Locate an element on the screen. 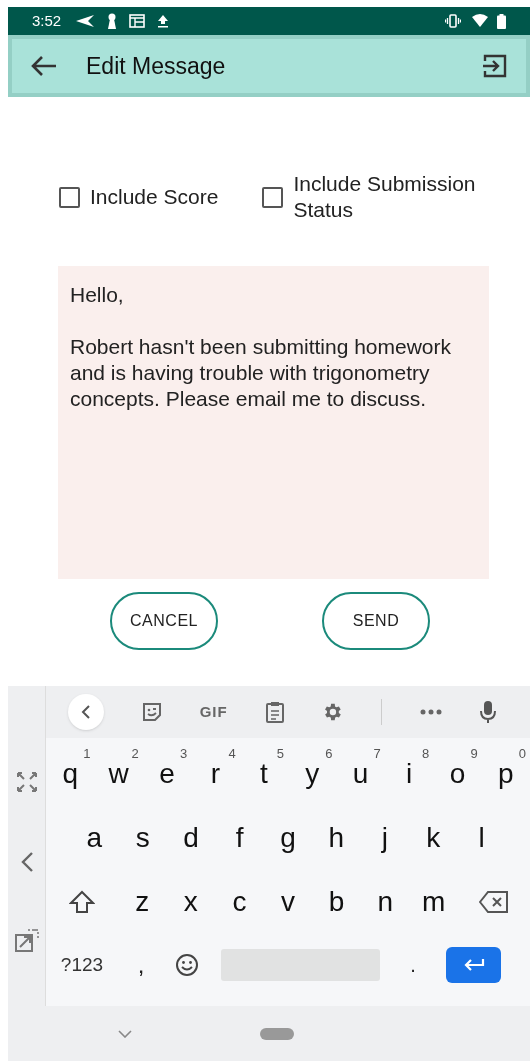 The height and width of the screenshot is (1061, 530). collapse-button is located at coordinates (86, 712).